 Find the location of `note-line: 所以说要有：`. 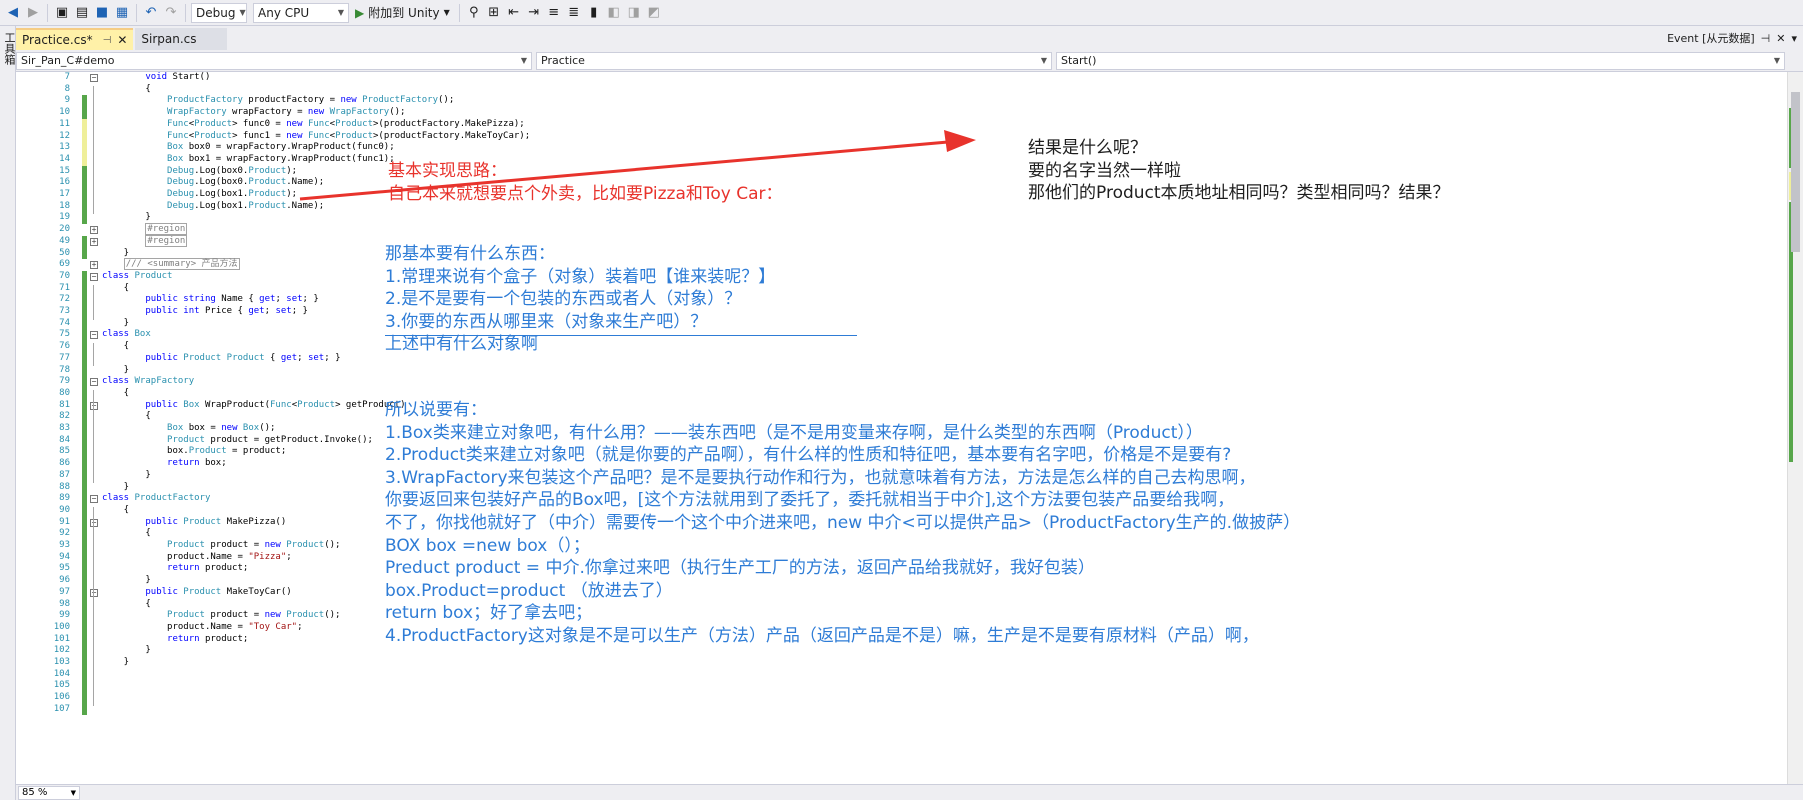

note-line: 所以说要有： is located at coordinates (436, 410).